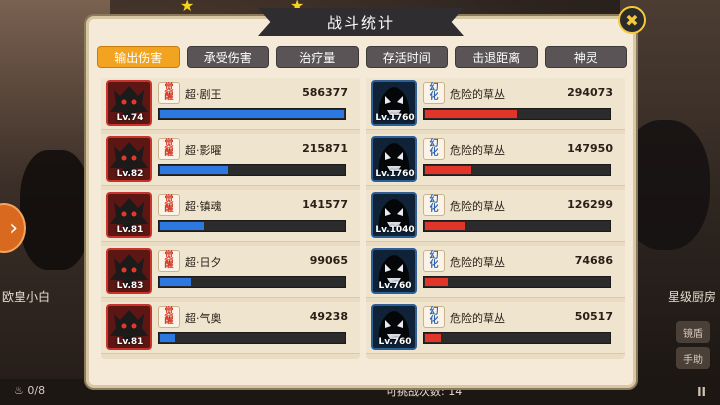  I want to click on star-icon: ★, so click(187, 7).